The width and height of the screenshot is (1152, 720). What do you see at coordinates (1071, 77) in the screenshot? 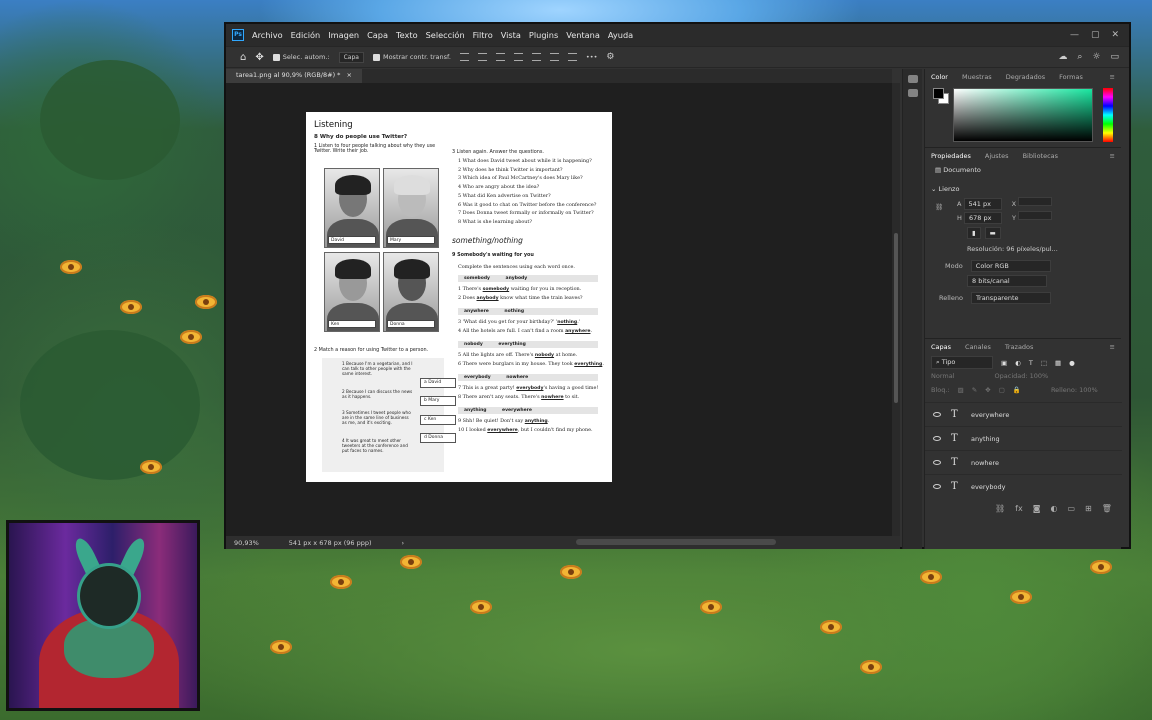
I see `tab-shapes: Formas` at bounding box center [1071, 77].